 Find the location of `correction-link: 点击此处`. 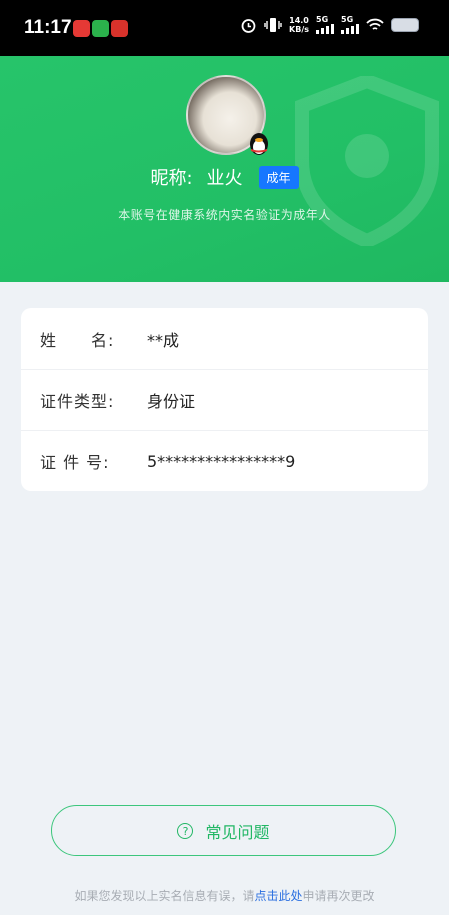

correction-link: 点击此处 is located at coordinates (278, 896).